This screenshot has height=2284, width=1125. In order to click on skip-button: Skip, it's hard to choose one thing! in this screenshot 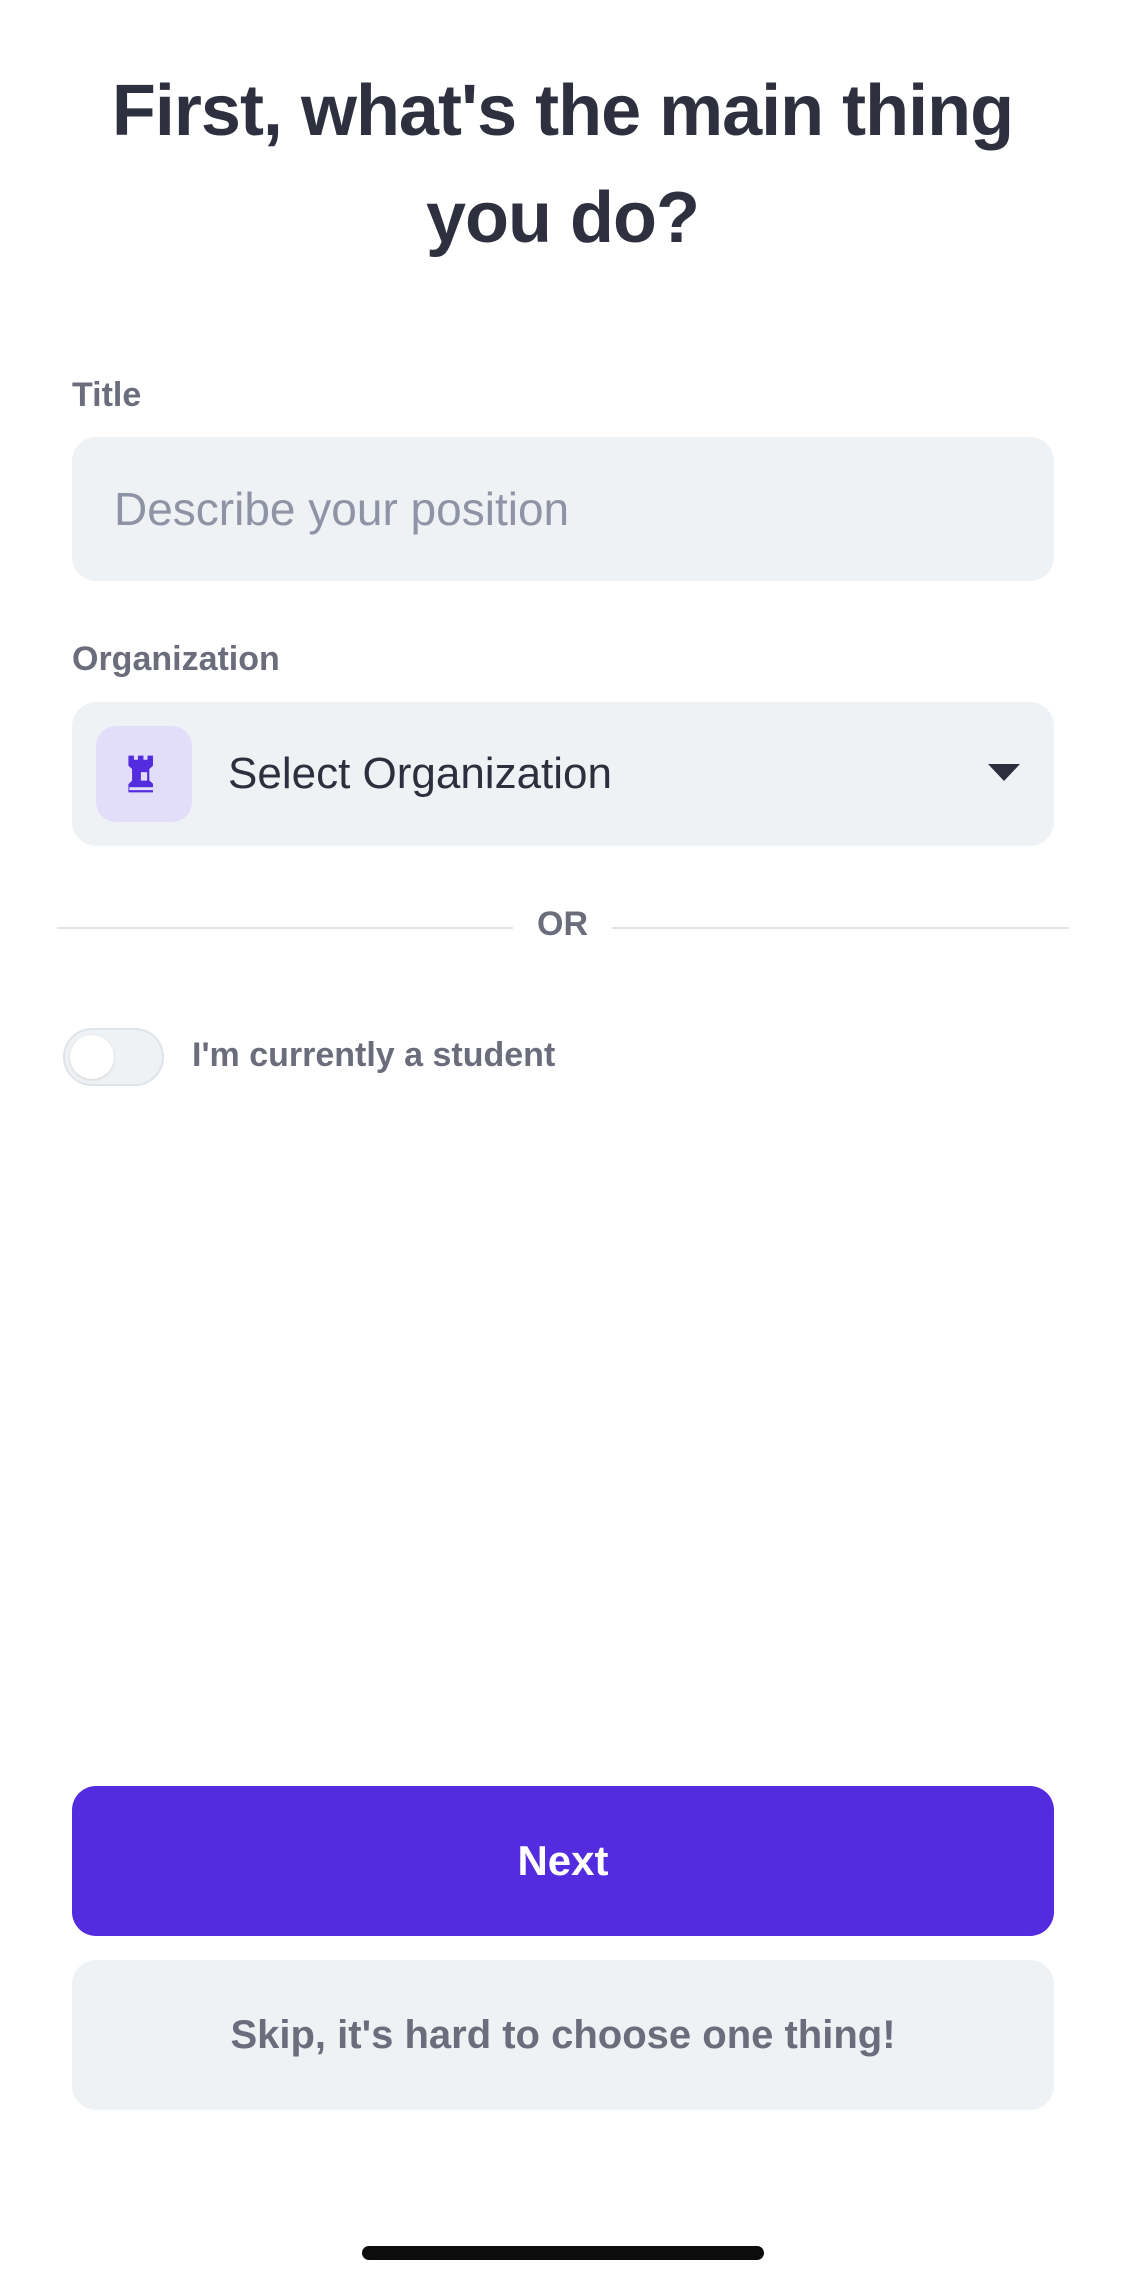, I will do `click(563, 2035)`.